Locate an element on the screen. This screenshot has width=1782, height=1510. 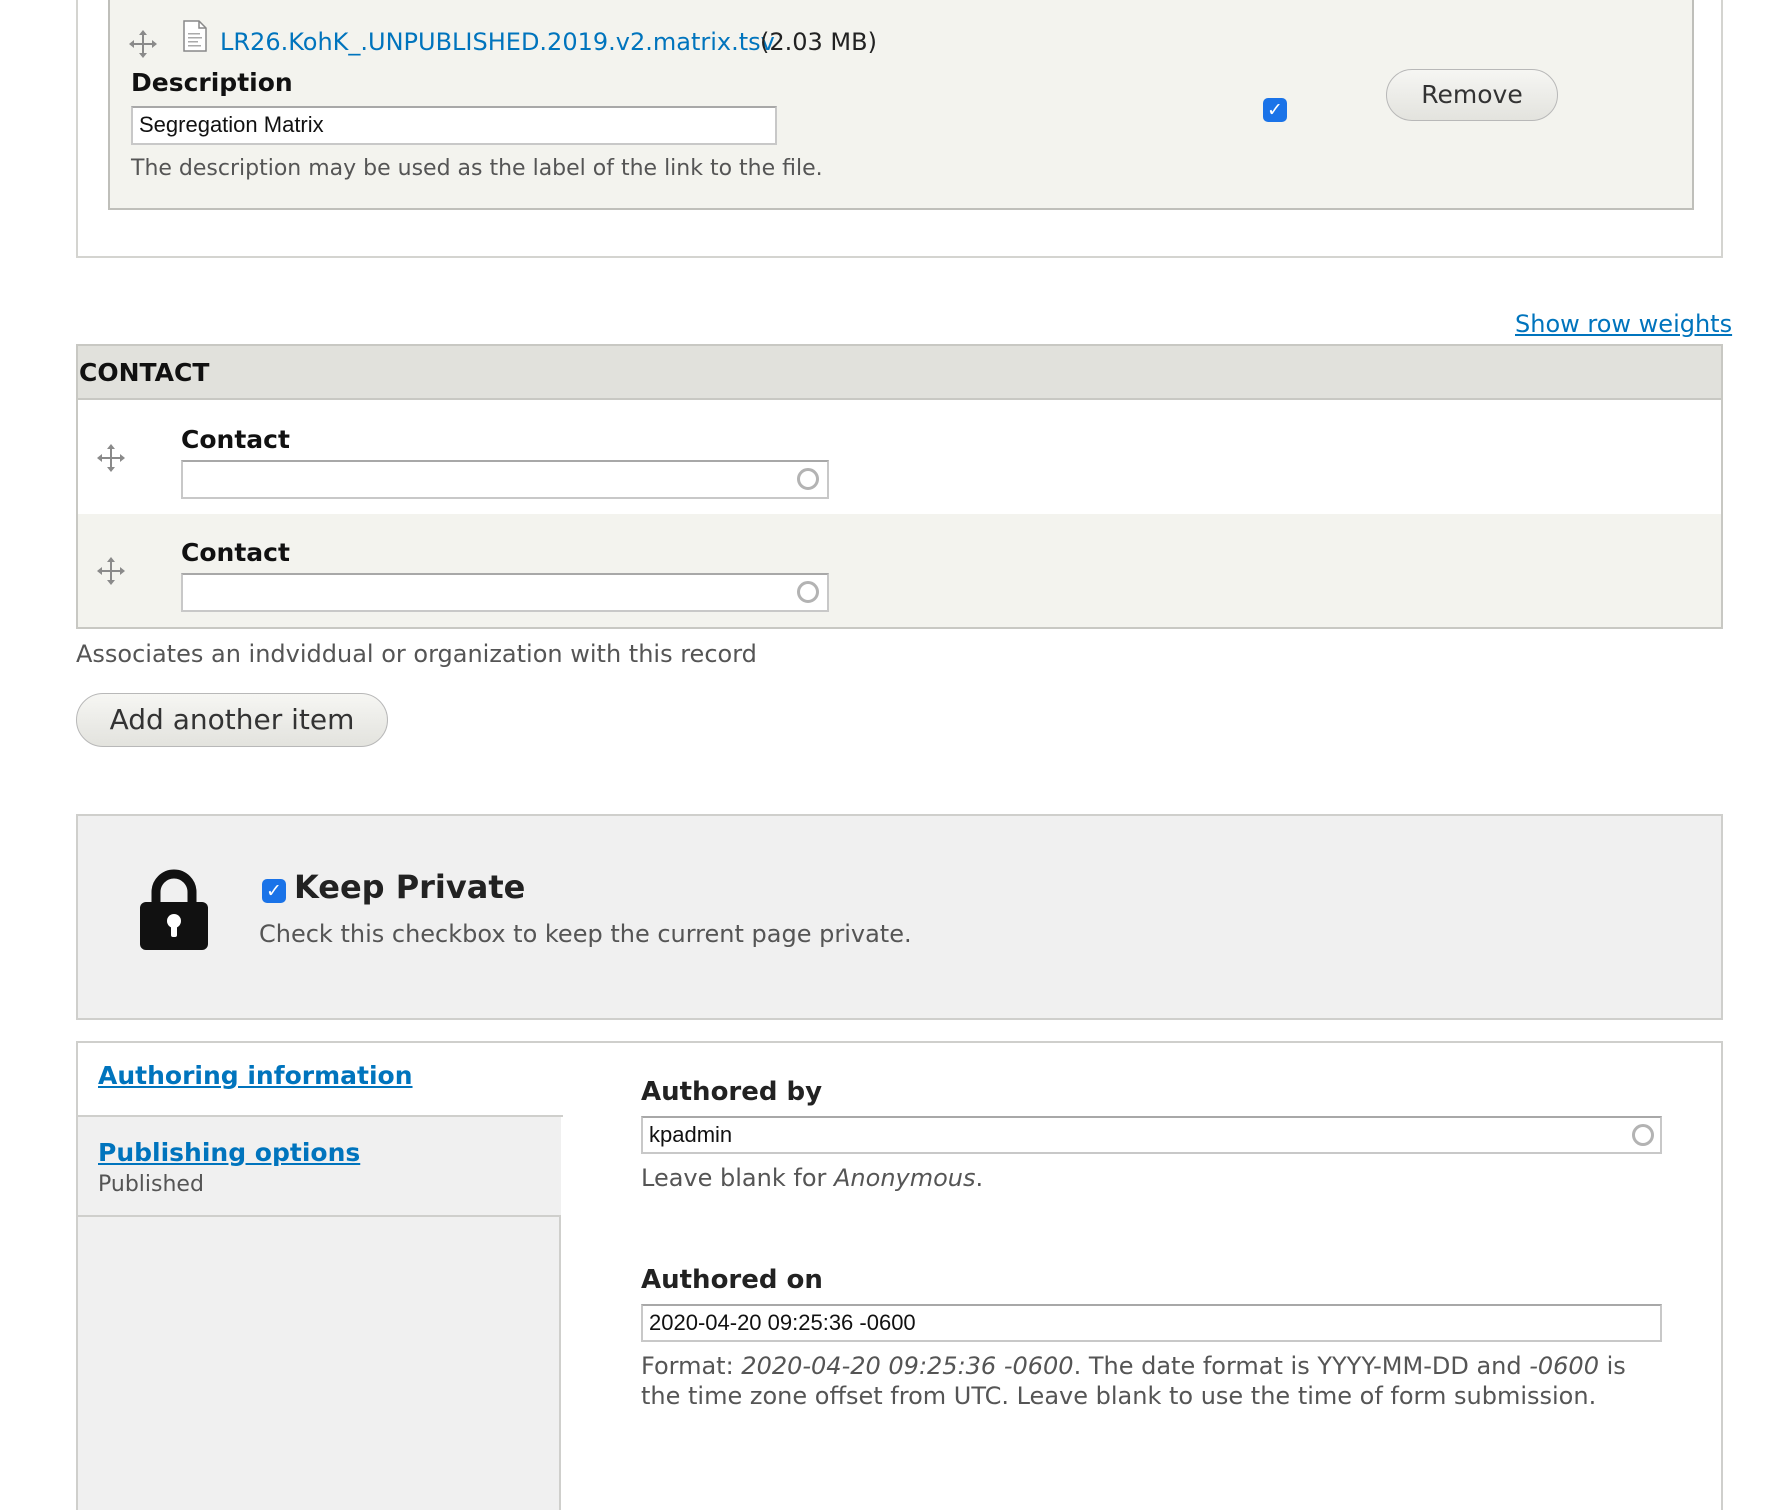
contact-table-header is located at coordinates (899, 373).